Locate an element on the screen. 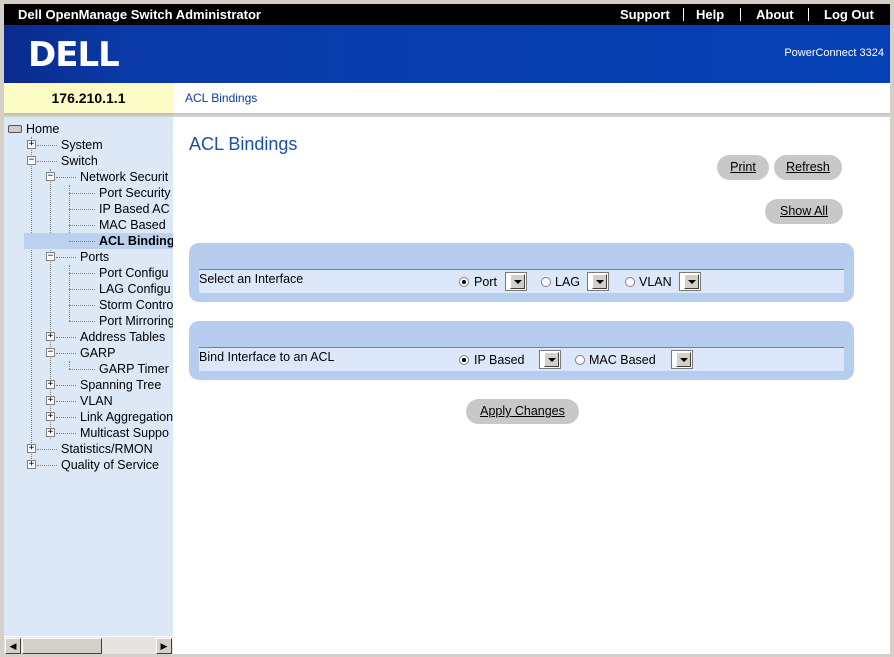 The width and height of the screenshot is (894, 657). tree-item-port-mirroring: Port Mirroring is located at coordinates (88, 321).